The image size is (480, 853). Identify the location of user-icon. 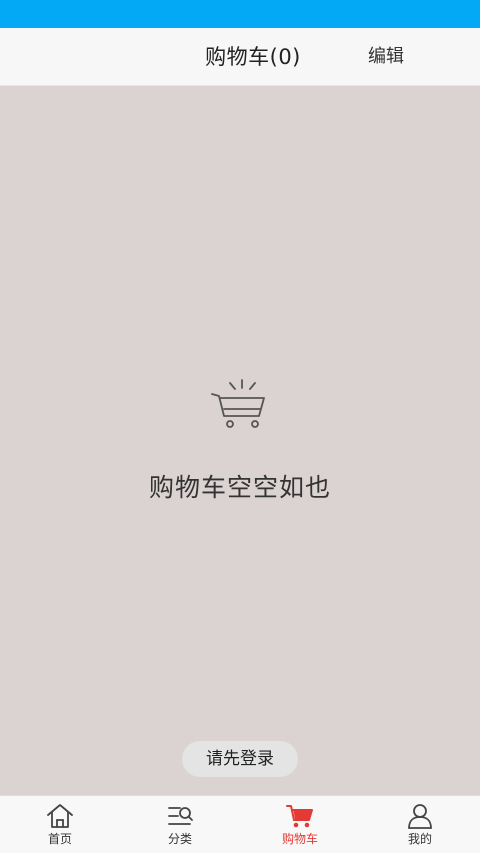
(420, 816).